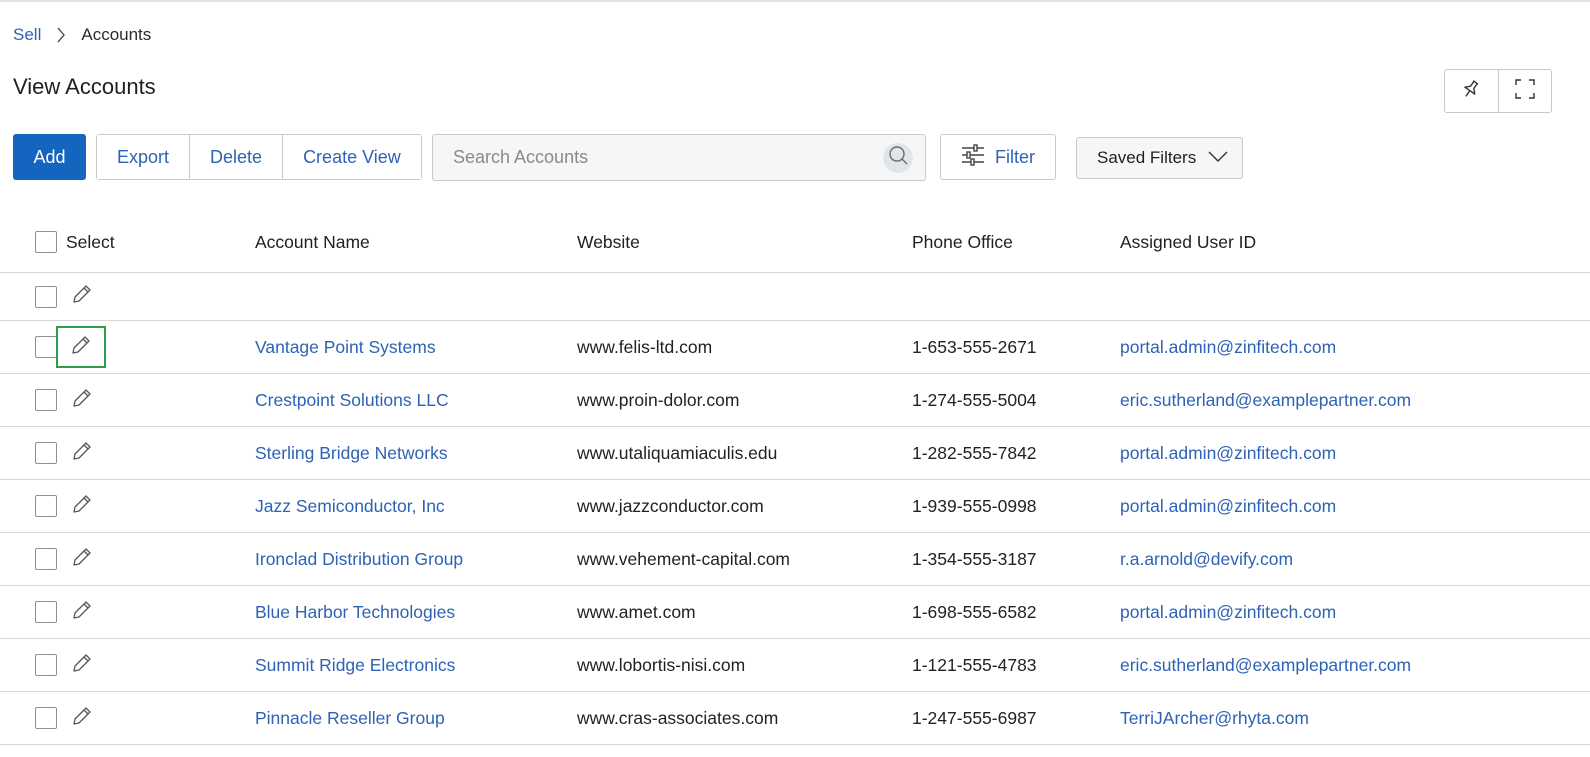  I want to click on new-record-row, so click(795, 297).